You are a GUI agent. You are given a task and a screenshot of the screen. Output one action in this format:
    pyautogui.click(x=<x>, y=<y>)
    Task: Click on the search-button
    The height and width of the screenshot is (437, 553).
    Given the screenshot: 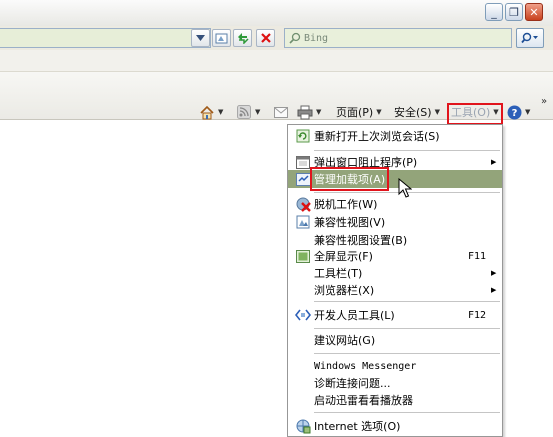 What is the action you would take?
    pyautogui.click(x=530, y=38)
    